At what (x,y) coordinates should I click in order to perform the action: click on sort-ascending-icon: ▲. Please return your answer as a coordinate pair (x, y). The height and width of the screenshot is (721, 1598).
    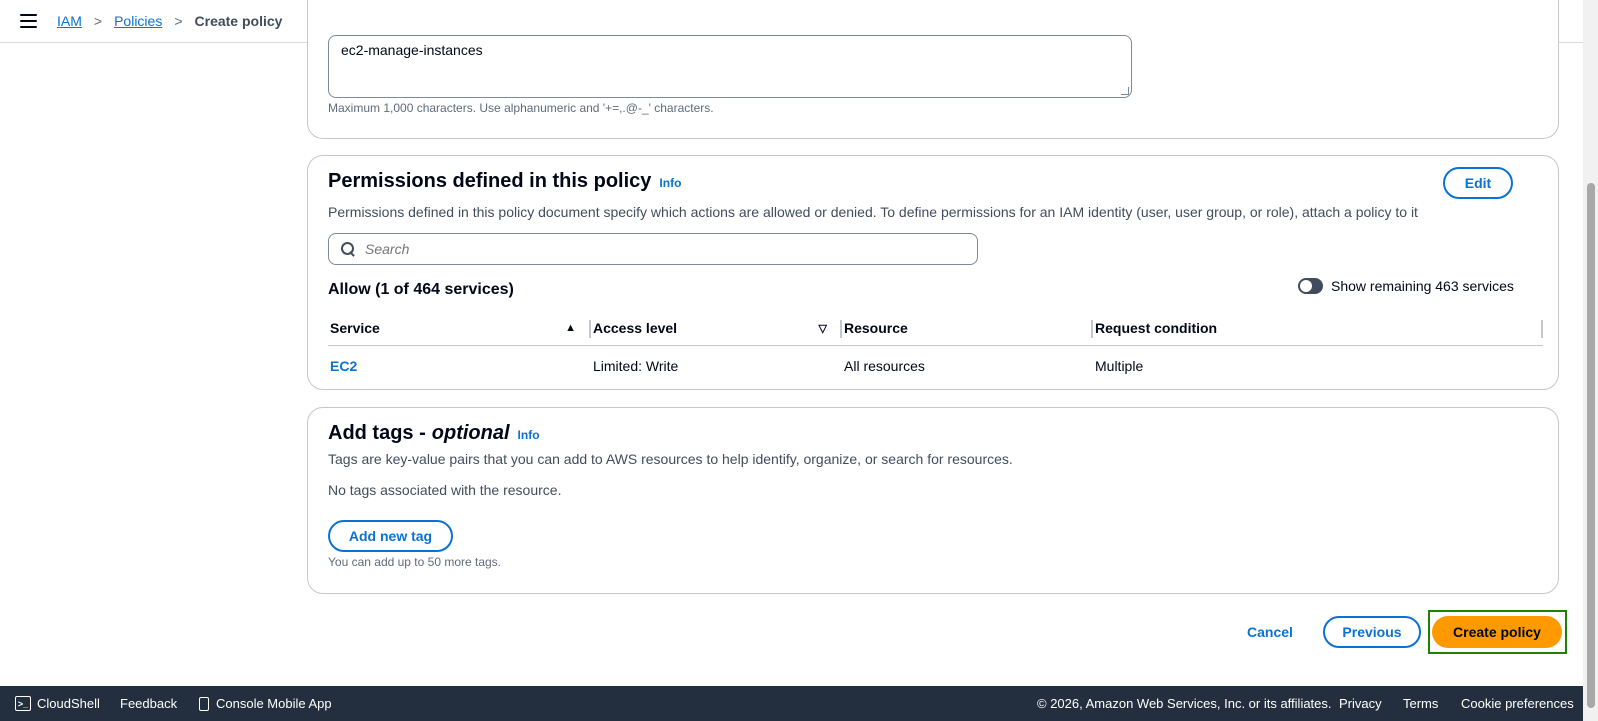
    Looking at the image, I should click on (570, 328).